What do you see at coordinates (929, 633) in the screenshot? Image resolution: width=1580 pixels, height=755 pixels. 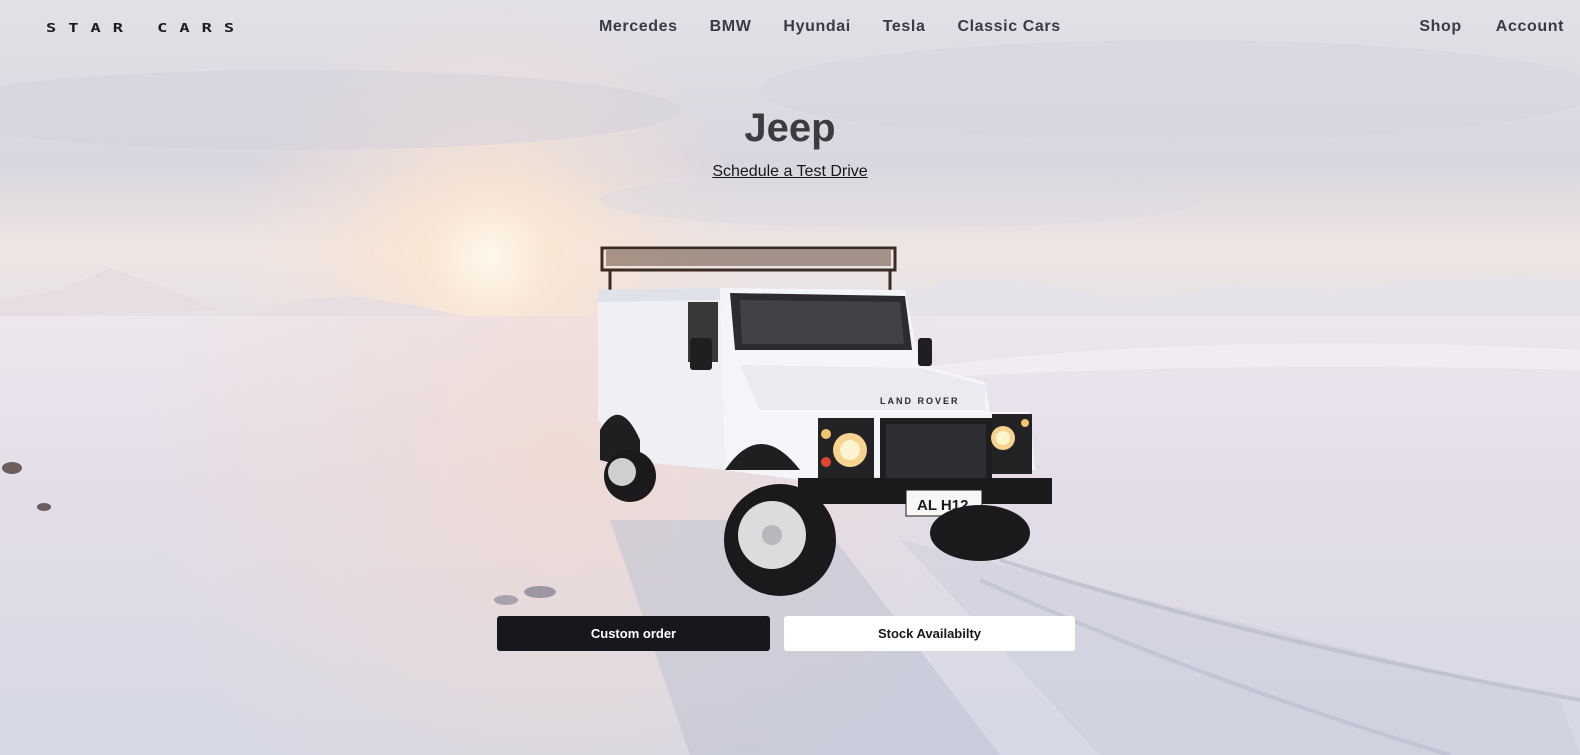 I see `stock-availability-button: Stock Availabilty` at bounding box center [929, 633].